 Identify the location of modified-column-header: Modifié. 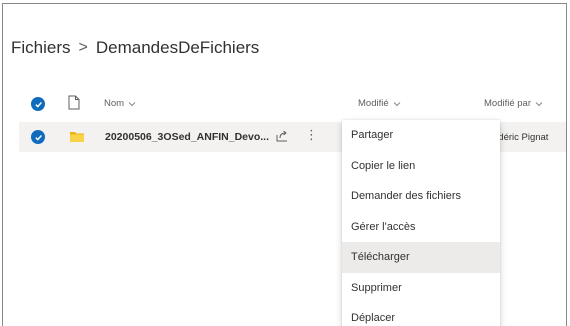
(379, 103).